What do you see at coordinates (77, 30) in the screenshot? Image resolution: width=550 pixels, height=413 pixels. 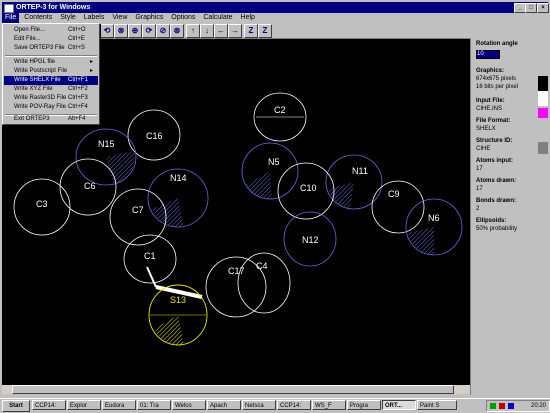 I see `menu-item-shortcut: Ctrl+O` at bounding box center [77, 30].